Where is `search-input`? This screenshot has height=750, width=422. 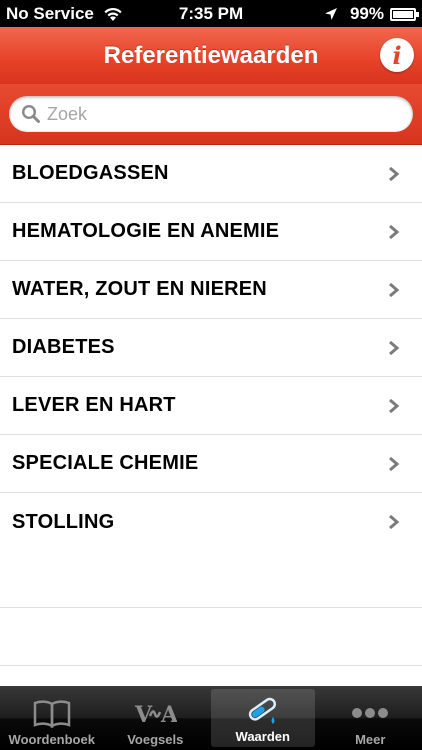 search-input is located at coordinates (217, 114).